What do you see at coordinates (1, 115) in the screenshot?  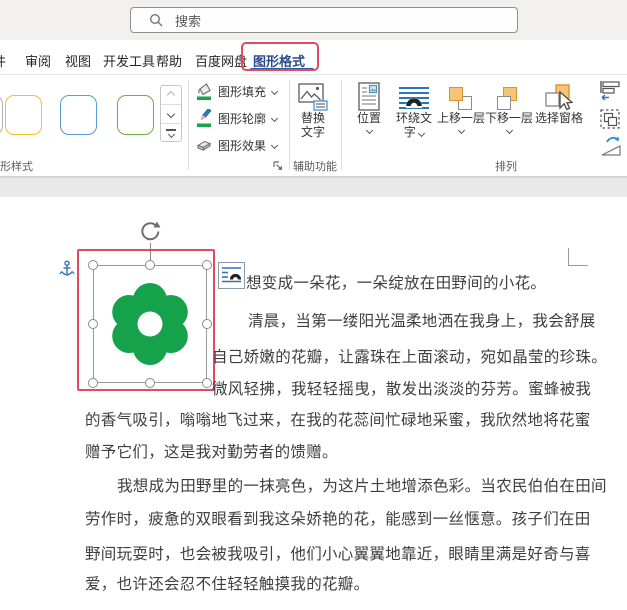 I see `shape-style-preview-partial` at bounding box center [1, 115].